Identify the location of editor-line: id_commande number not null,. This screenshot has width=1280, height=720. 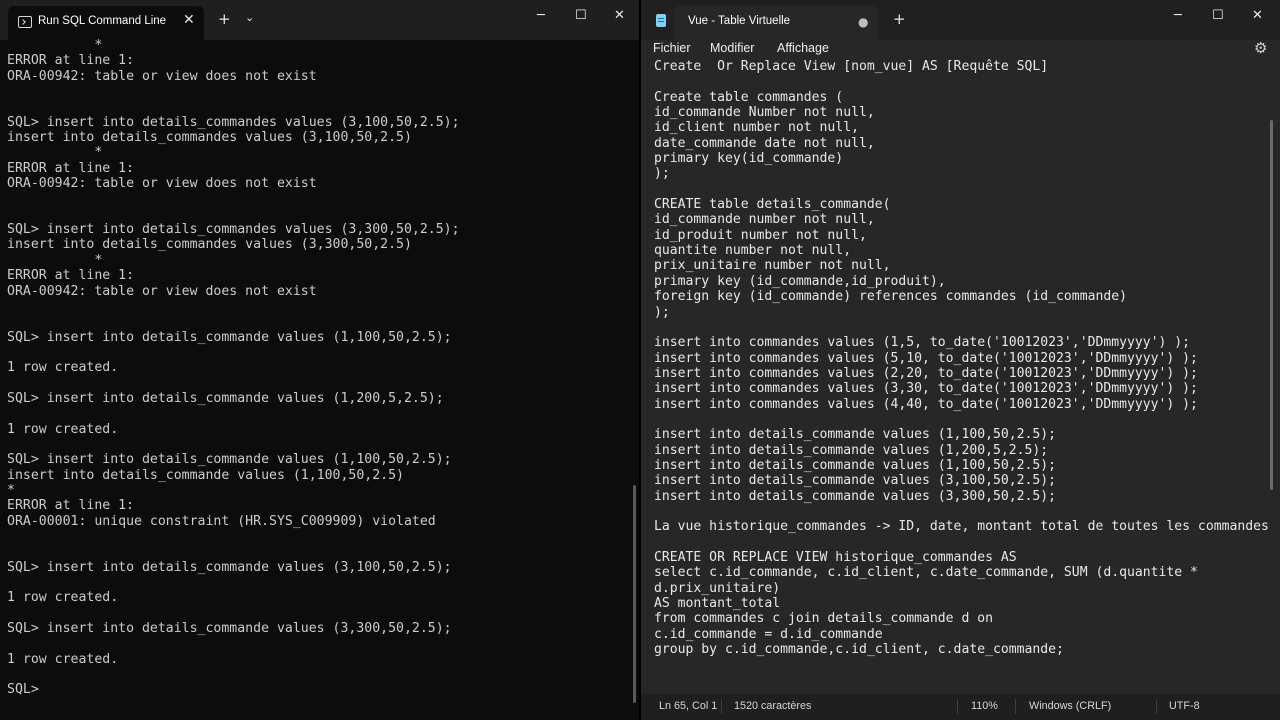
(764, 220).